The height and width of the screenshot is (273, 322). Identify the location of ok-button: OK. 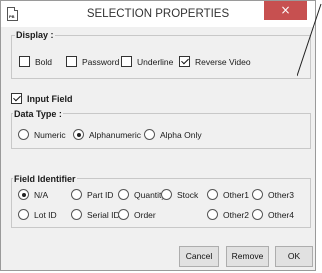
(294, 256).